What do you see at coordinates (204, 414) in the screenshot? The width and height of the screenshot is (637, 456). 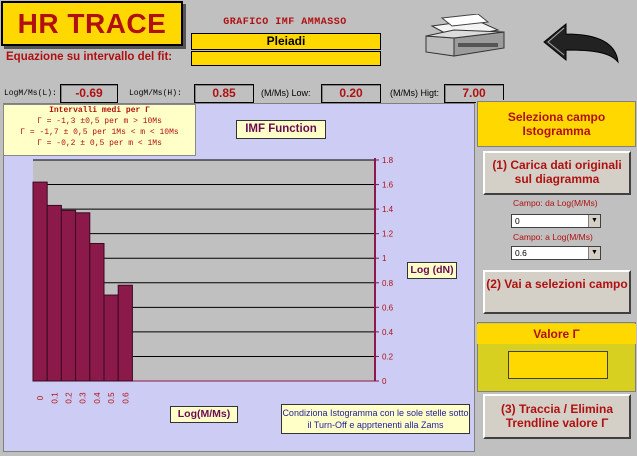 I see `x-axis-label: Log(M/Ms)` at bounding box center [204, 414].